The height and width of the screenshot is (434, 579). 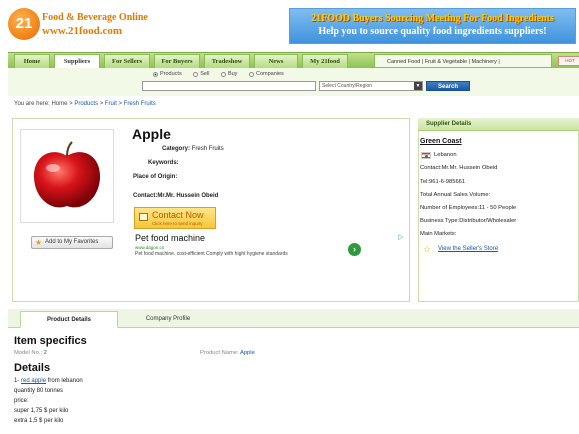 I want to click on logo-badge: 21, so click(x=24, y=24).